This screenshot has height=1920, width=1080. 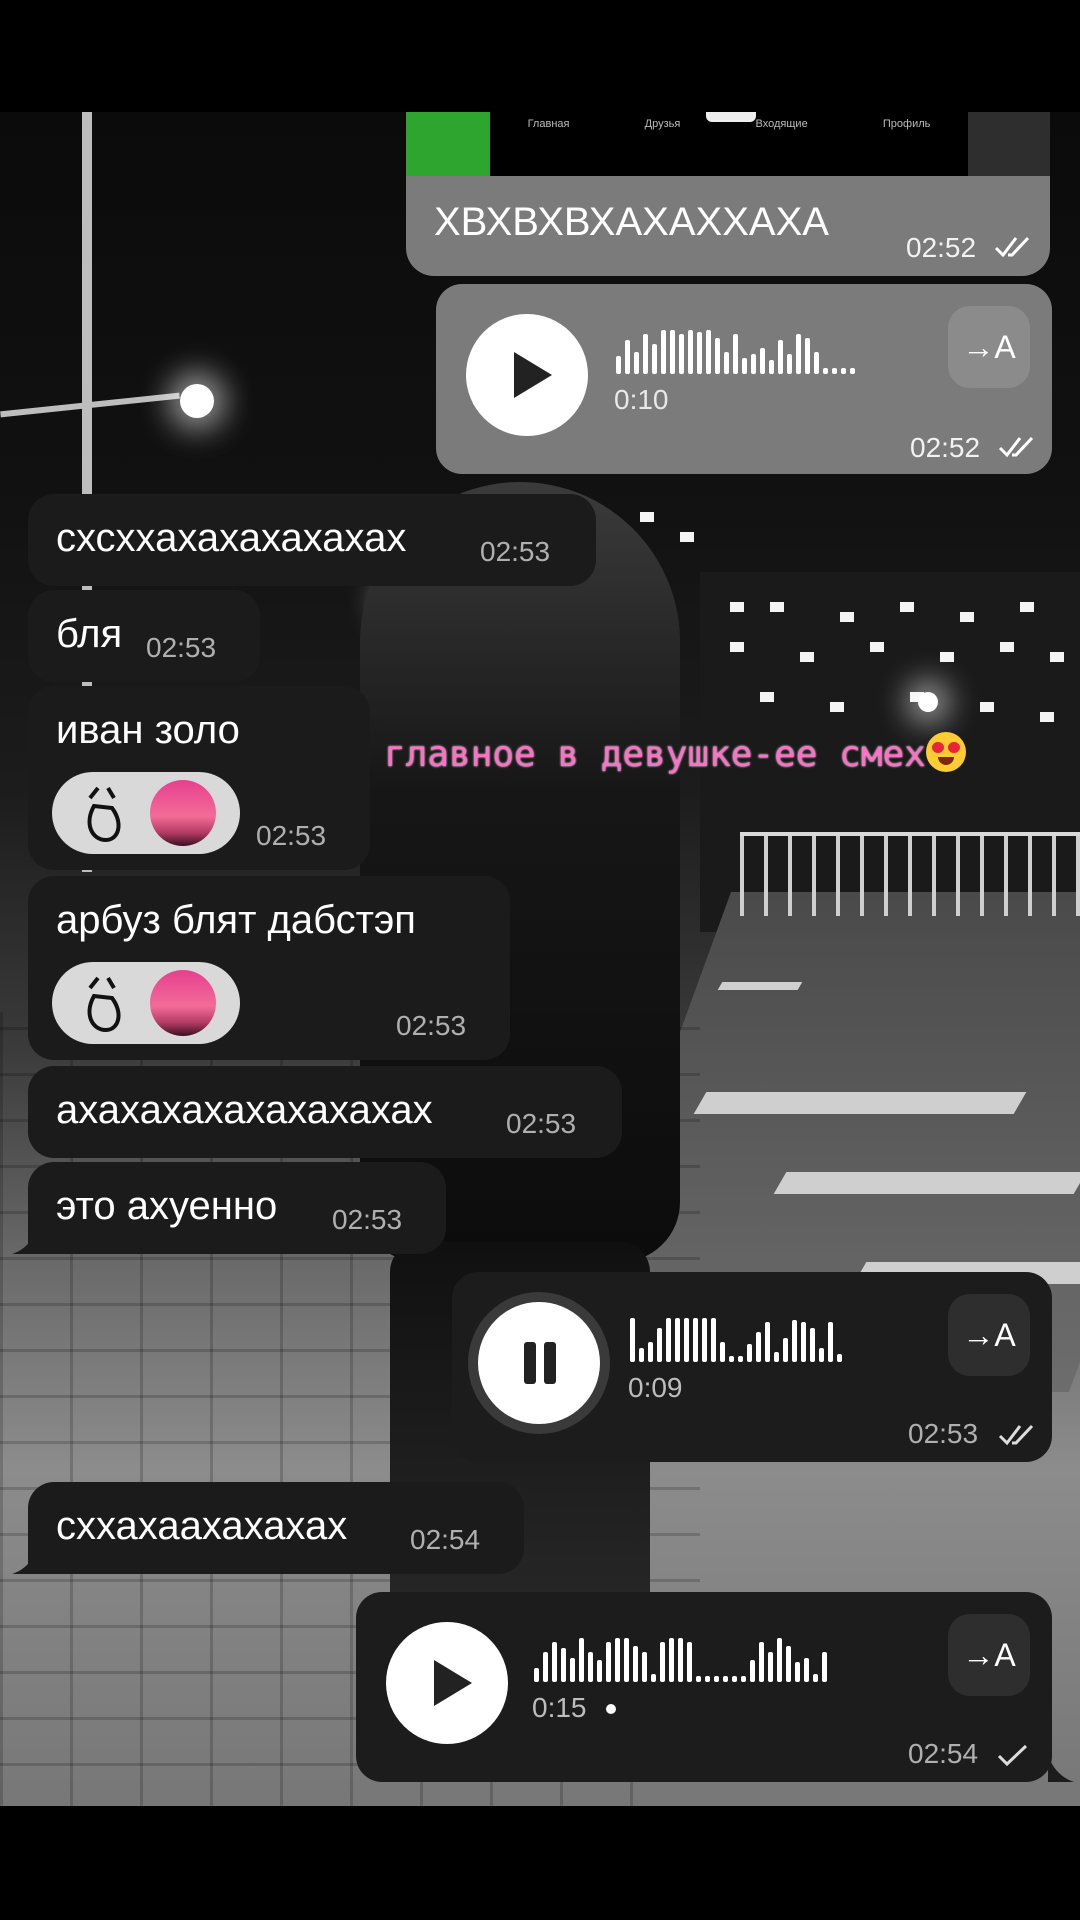 I want to click on strip-tab: Профиль, so click(x=906, y=124).